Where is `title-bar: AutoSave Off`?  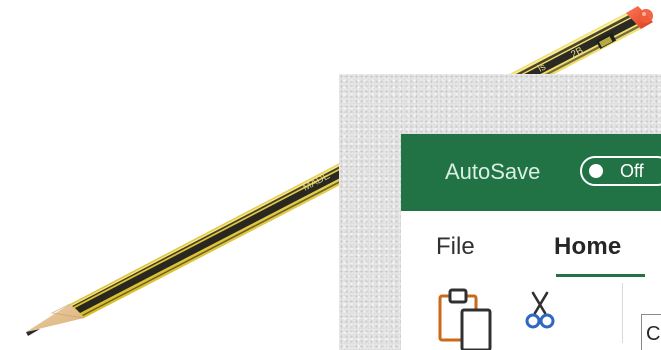
title-bar: AutoSave Off is located at coordinates (531, 172).